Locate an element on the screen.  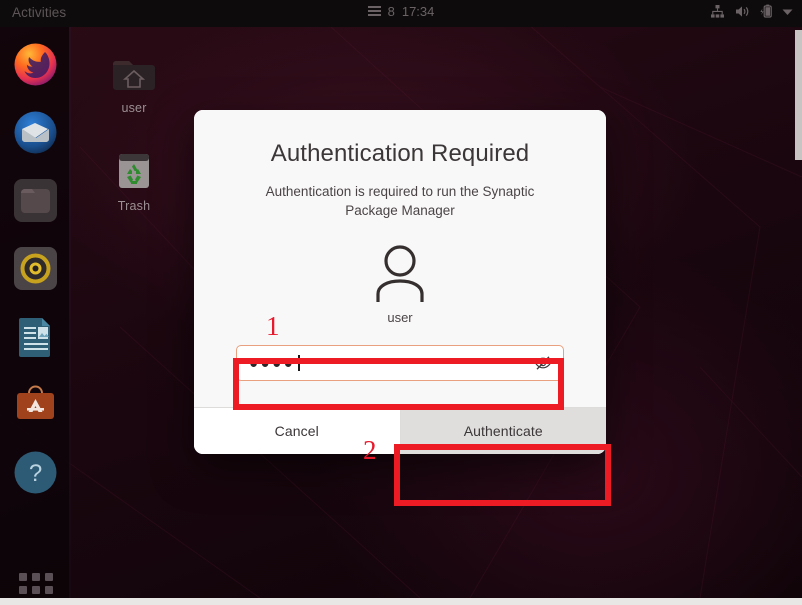
desktop-icon-home-folder: user is located at coordinates (134, 82).